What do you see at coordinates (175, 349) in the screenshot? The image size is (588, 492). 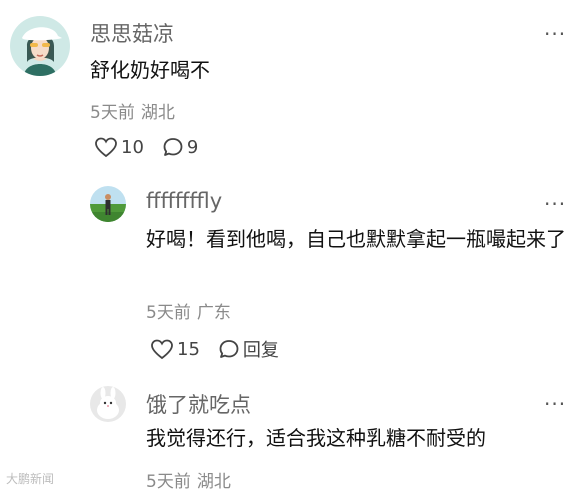 I see `like-button: 15` at bounding box center [175, 349].